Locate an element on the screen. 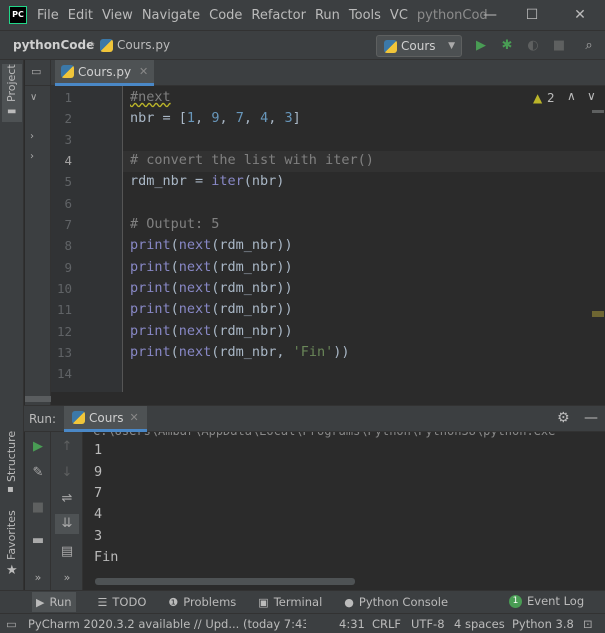 Image resolution: width=605 pixels, height=633 pixels. lock-icon: ⊡ is located at coordinates (588, 624).